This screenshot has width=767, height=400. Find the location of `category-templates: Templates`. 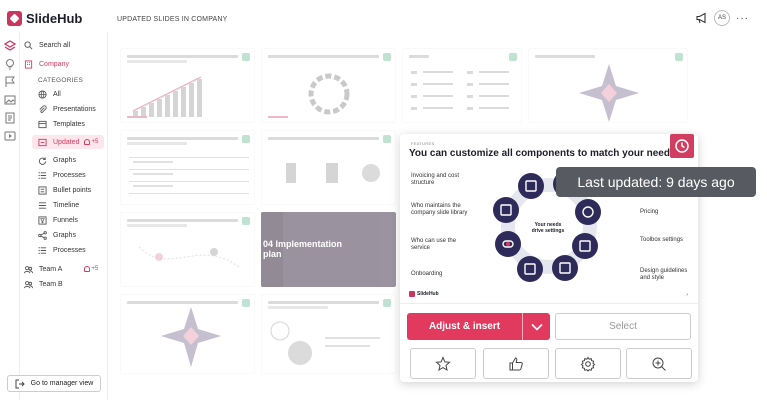

category-templates: Templates is located at coordinates (61, 124).